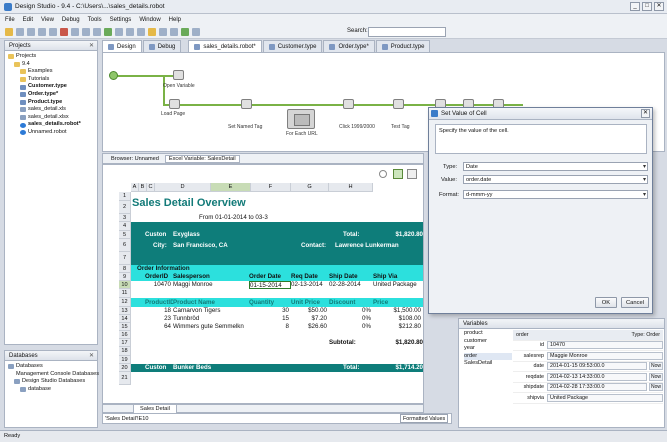 The height and width of the screenshot is (442, 667). What do you see at coordinates (398, 319) in the screenshot?
I see `product-cell: $108.00` at bounding box center [398, 319].